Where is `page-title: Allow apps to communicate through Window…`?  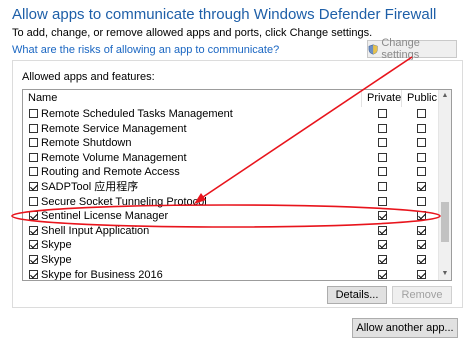 page-title: Allow apps to communicate through Window… is located at coordinates (224, 14).